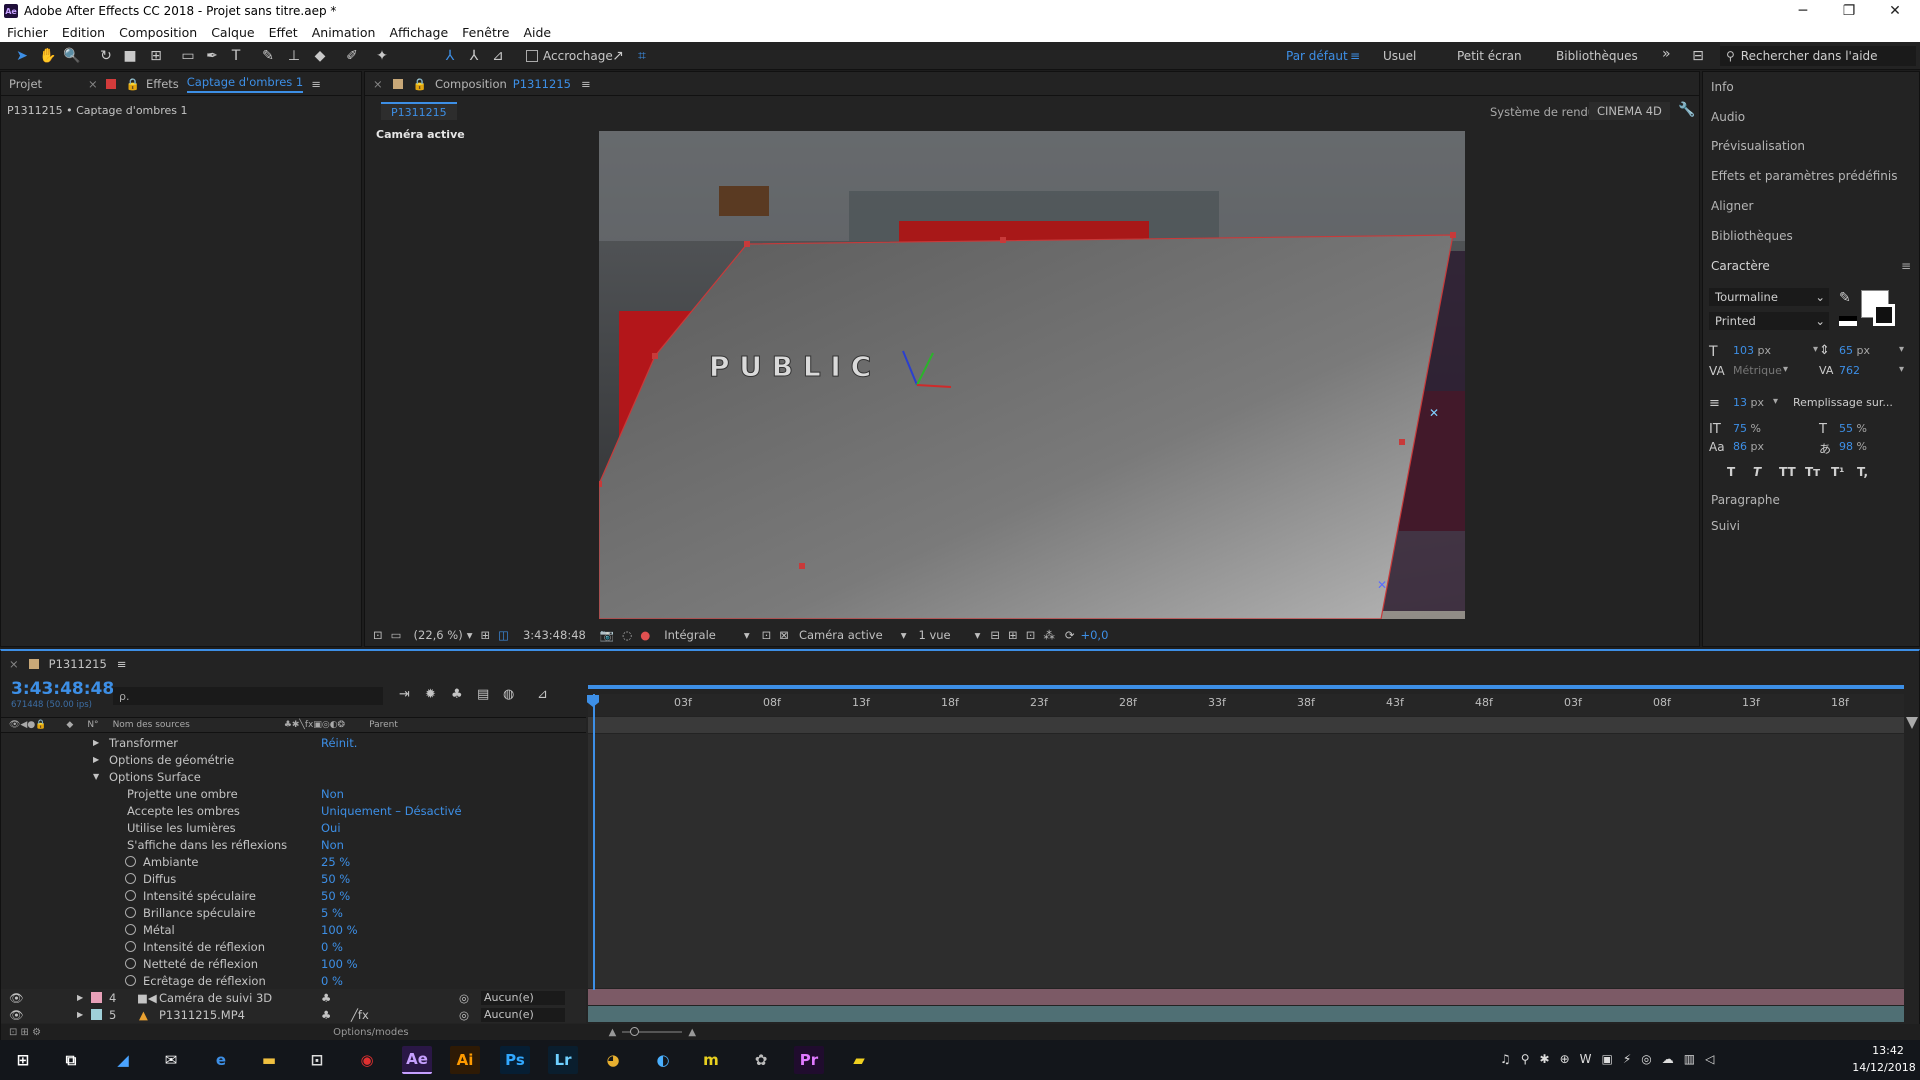  I want to click on roto-brush-tool-icon: ✐, so click(352, 56).